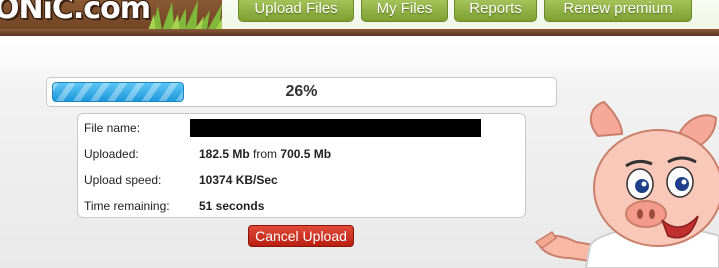  Describe the element at coordinates (111, 154) in the screenshot. I see `uploaded-label: Uploaded:` at that location.